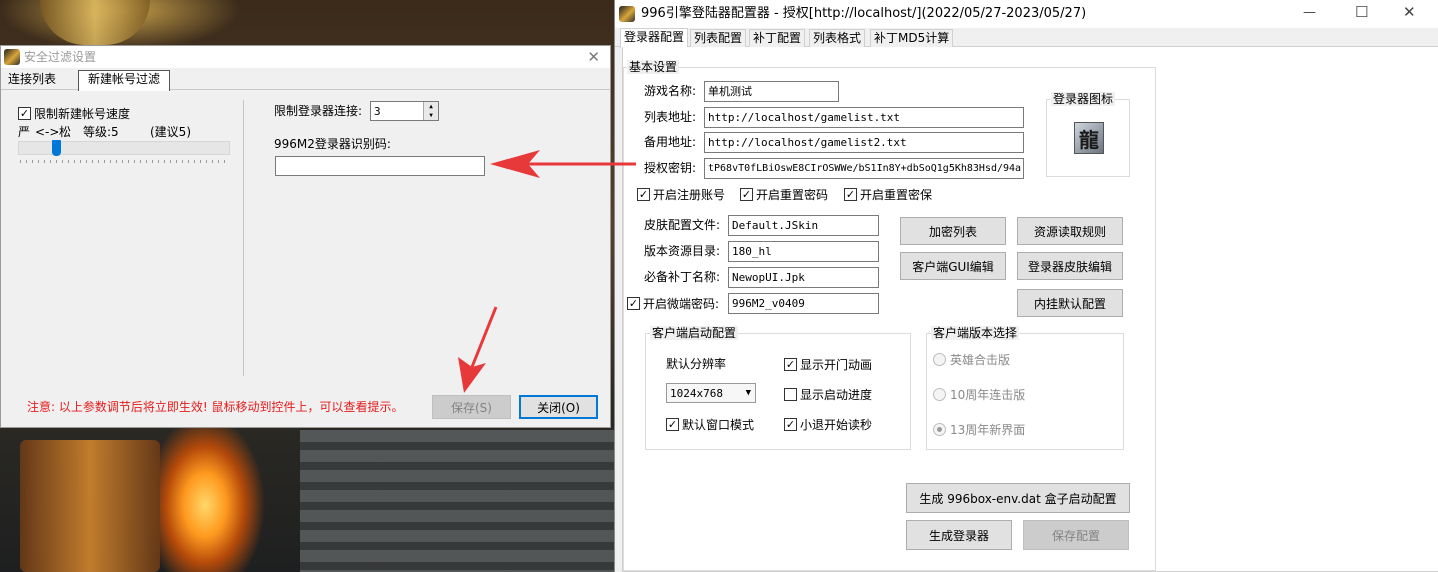  Describe the element at coordinates (1309, 12) in the screenshot. I see `minimize-icon: —` at that location.